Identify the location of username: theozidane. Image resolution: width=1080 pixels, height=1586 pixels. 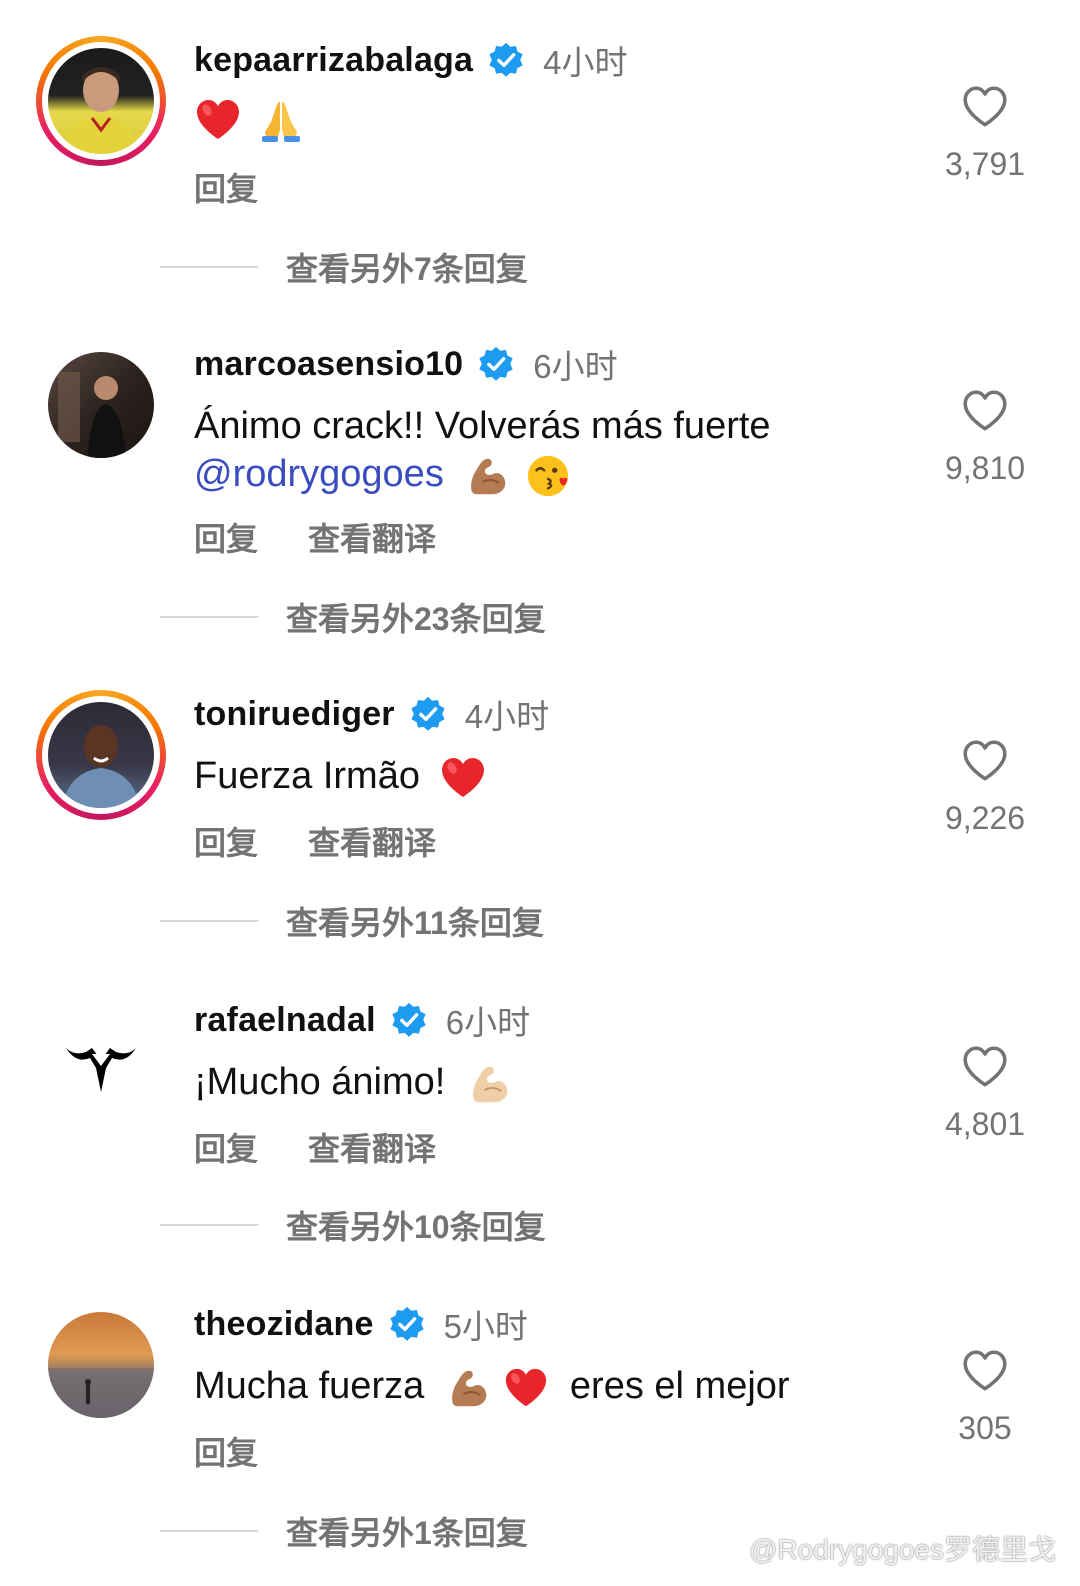
(284, 1324).